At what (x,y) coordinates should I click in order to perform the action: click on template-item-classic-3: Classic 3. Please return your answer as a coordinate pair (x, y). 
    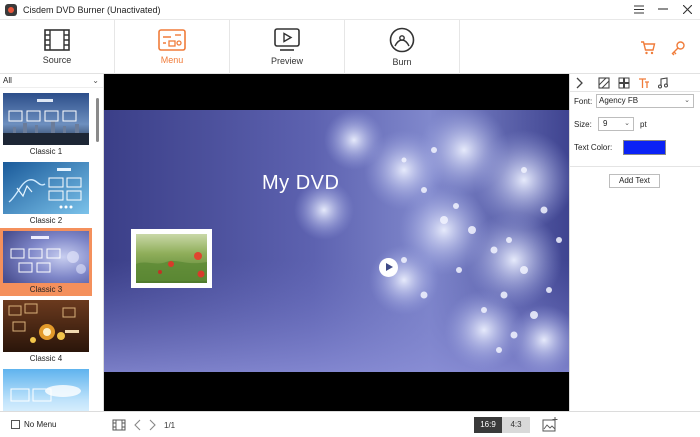
    Looking at the image, I should click on (46, 262).